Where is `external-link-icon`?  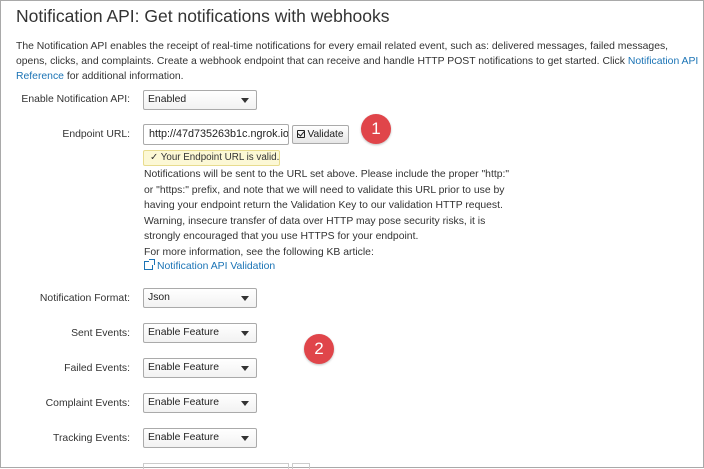 external-link-icon is located at coordinates (149, 264).